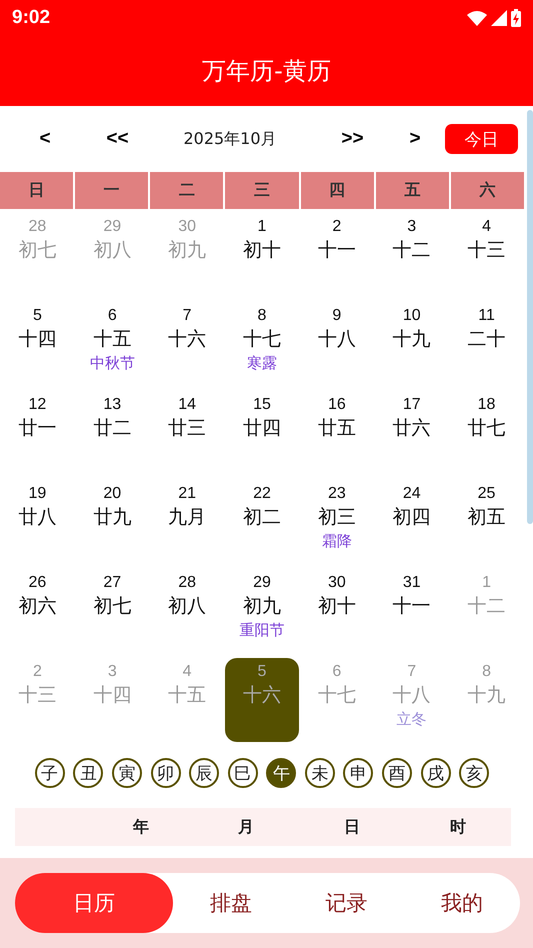 The image size is (533, 948). I want to click on weekday-header: 日, so click(37, 190).